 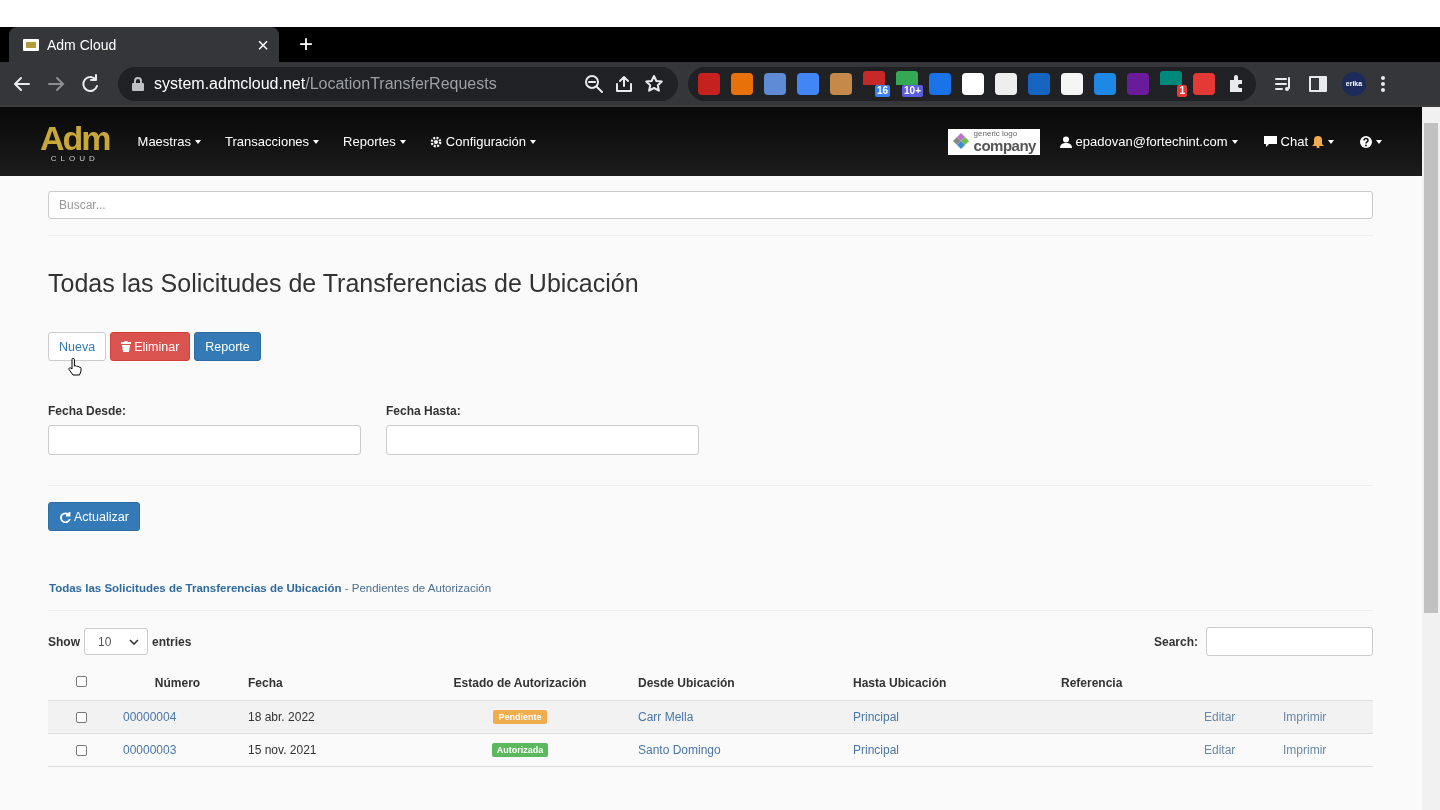 What do you see at coordinates (75, 141) in the screenshot?
I see `app-logo: Adm CLOUD` at bounding box center [75, 141].